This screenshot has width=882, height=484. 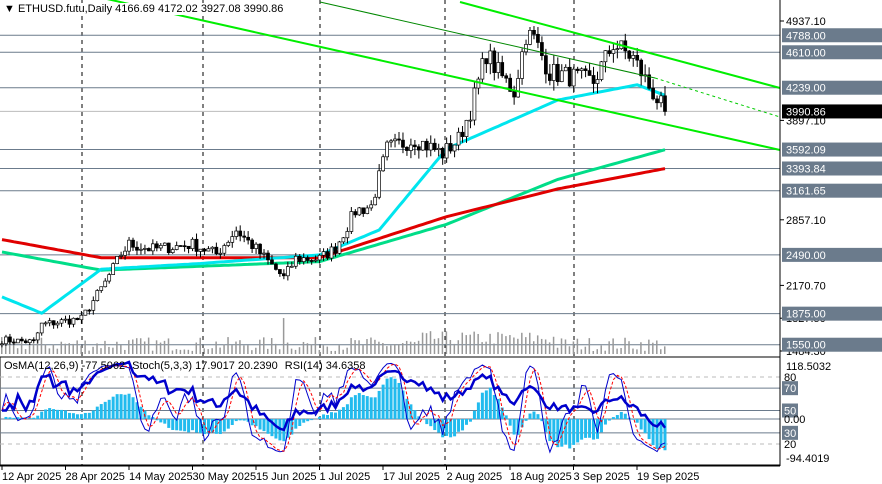 What do you see at coordinates (806, 256) in the screenshot?
I see `price-level-label: 2490.00` at bounding box center [806, 256].